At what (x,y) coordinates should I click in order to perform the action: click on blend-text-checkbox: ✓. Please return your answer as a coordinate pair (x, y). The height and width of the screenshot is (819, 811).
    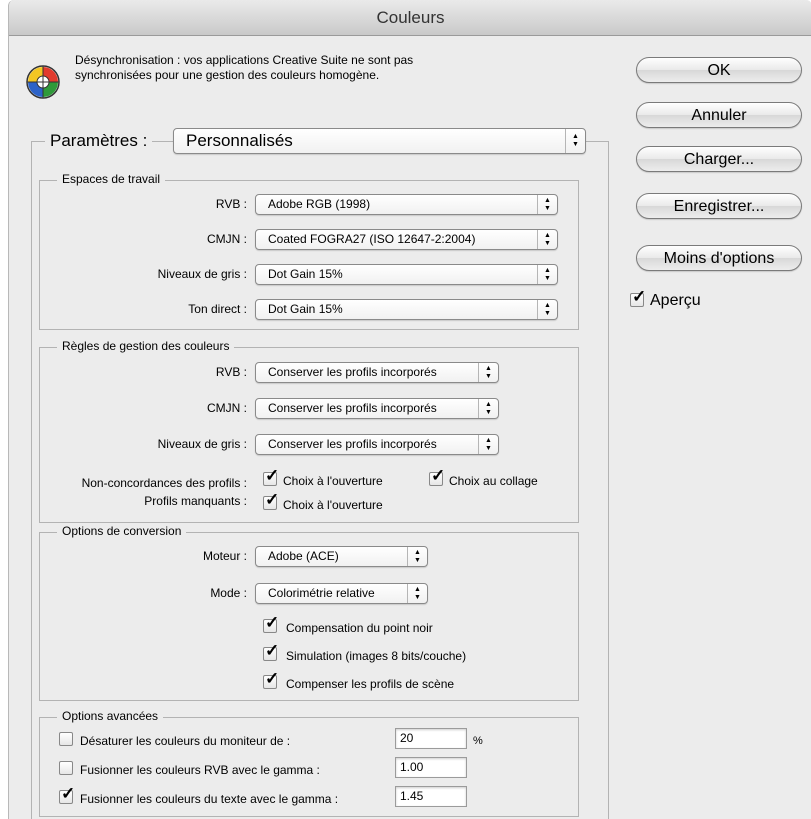
    Looking at the image, I should click on (67, 794).